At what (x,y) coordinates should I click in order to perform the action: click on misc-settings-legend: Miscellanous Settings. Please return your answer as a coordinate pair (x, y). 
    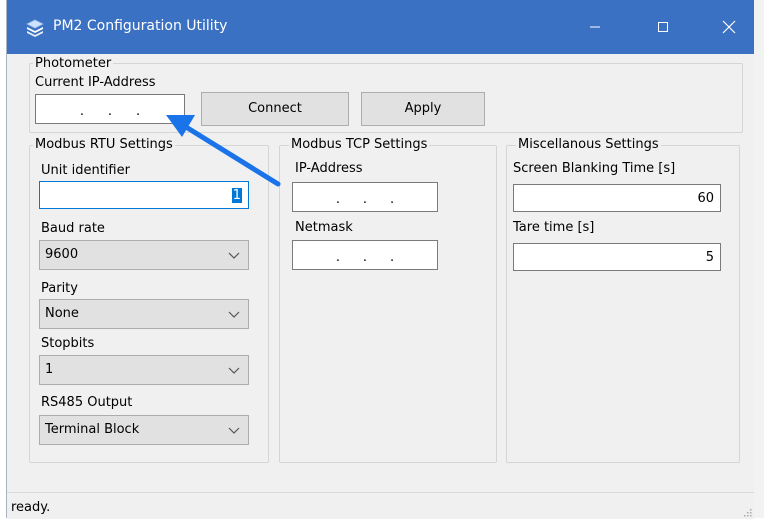
    Looking at the image, I should click on (588, 145).